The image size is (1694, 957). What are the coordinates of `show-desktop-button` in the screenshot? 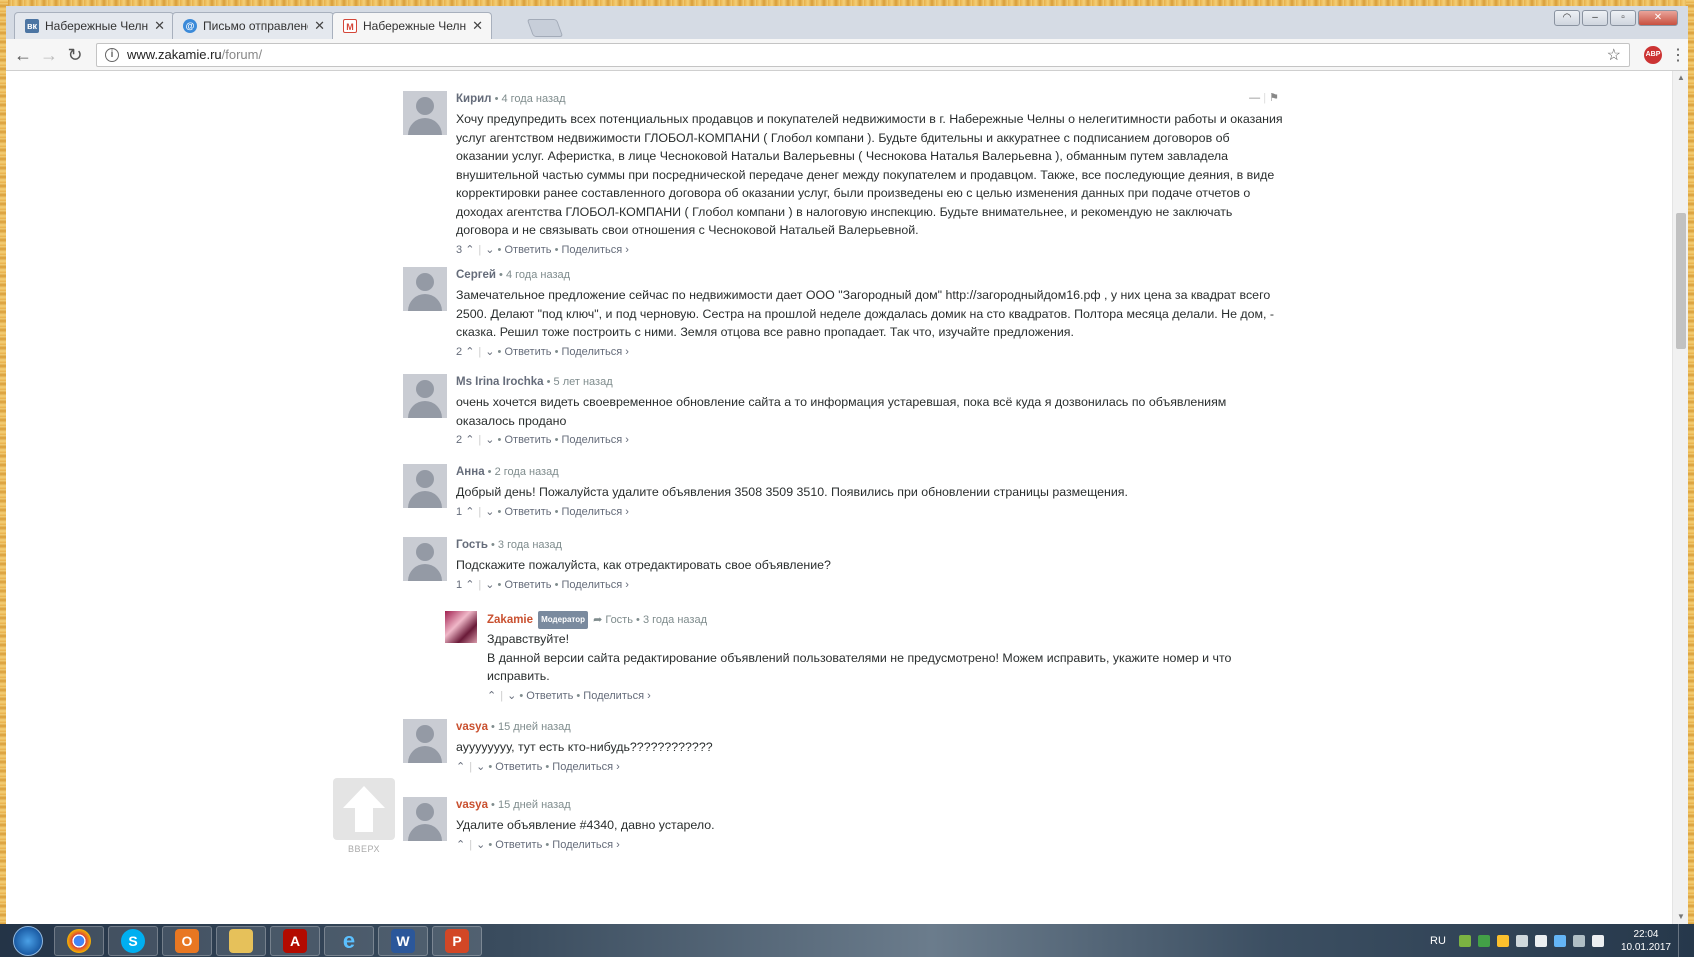 It's located at (1682, 940).